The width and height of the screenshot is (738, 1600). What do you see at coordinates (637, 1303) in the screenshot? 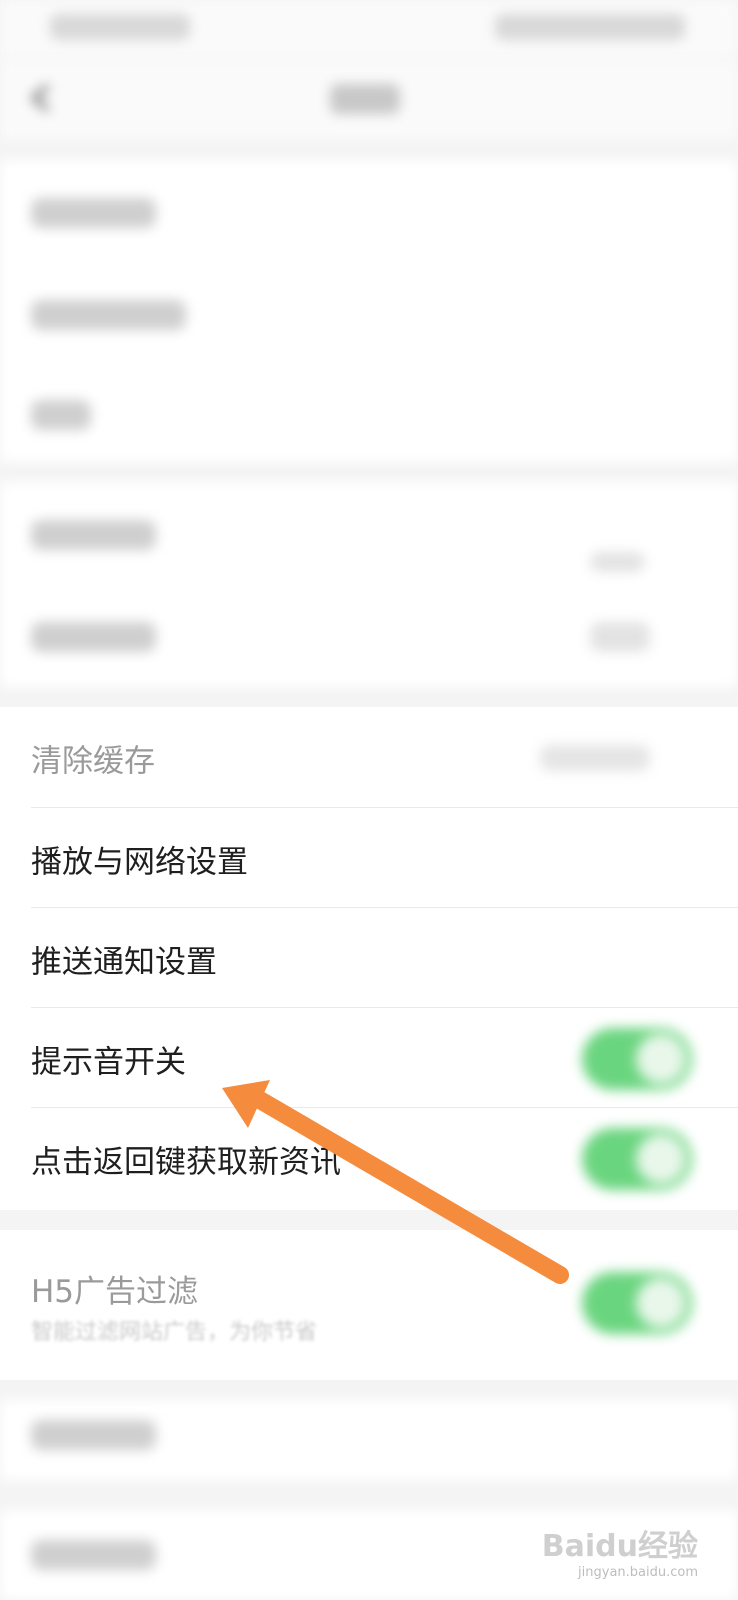
I see `h5-ad-filter-toggle-switch` at bounding box center [637, 1303].